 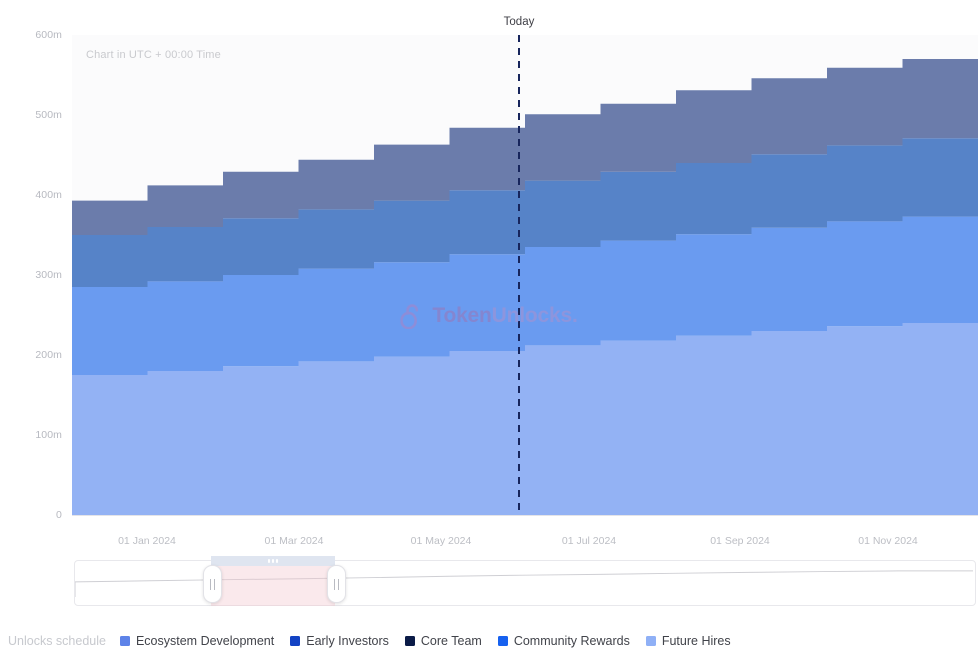 I want to click on x-tick-label: 01 May 2024, so click(x=441, y=541).